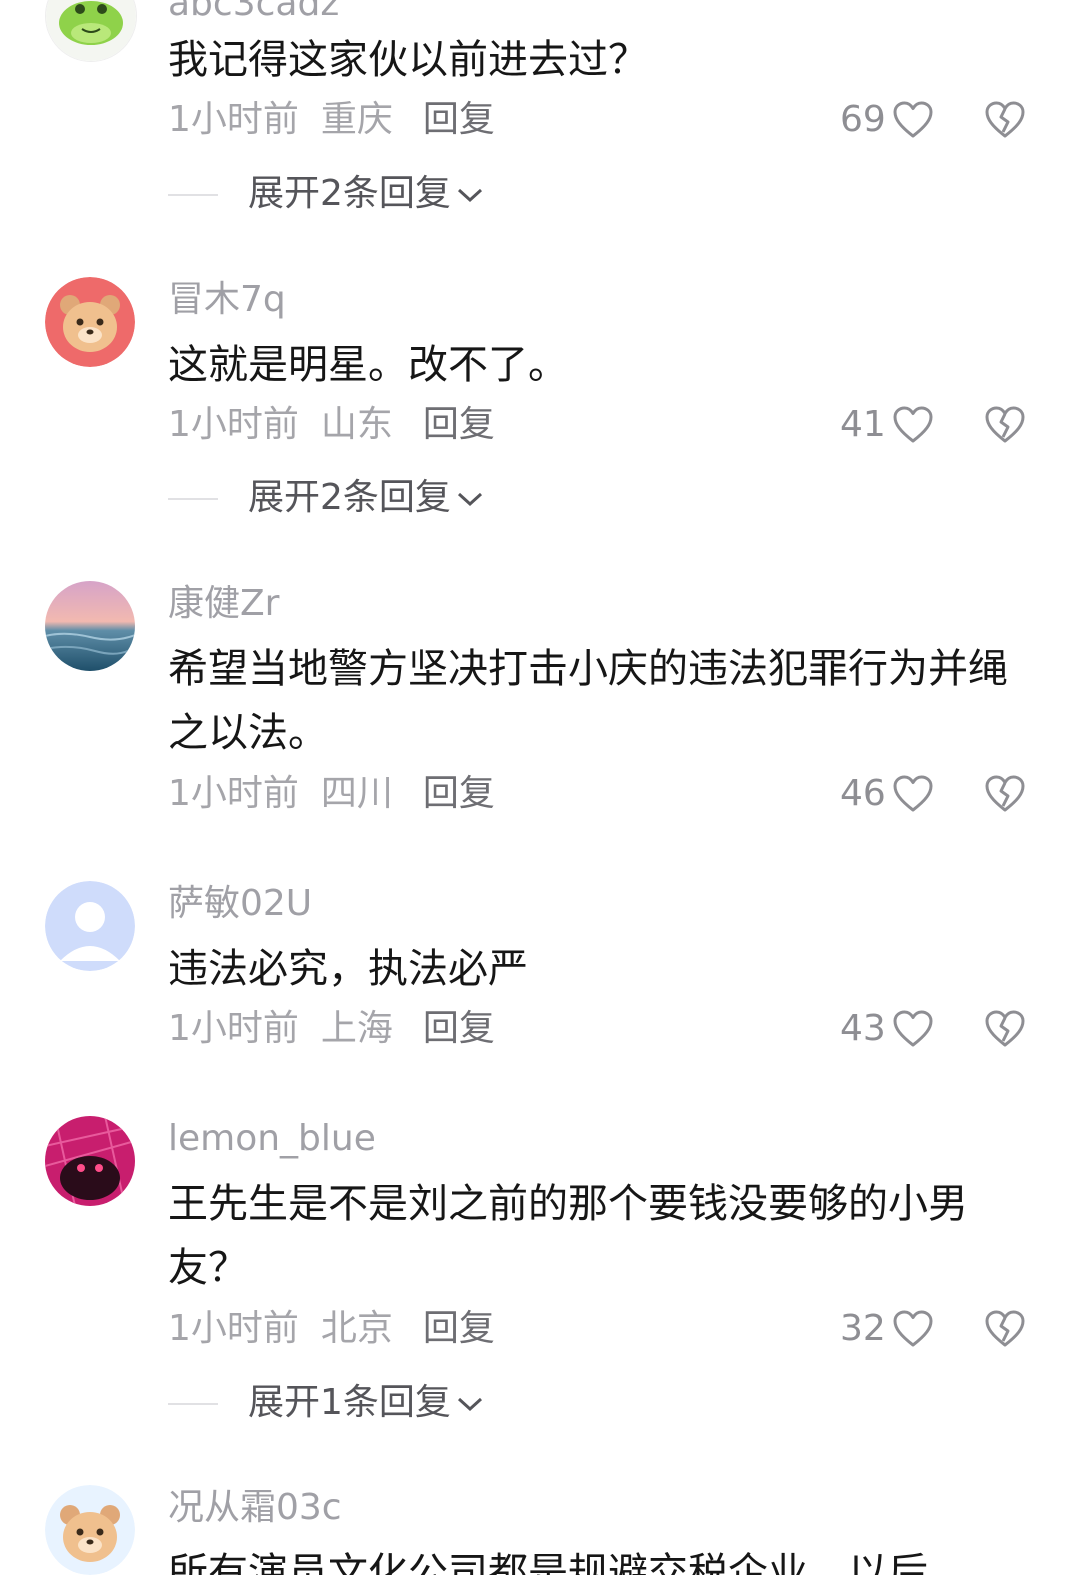 The width and height of the screenshot is (1080, 1575). Describe the element at coordinates (240, 904) in the screenshot. I see `username: 萨敏02U` at that location.